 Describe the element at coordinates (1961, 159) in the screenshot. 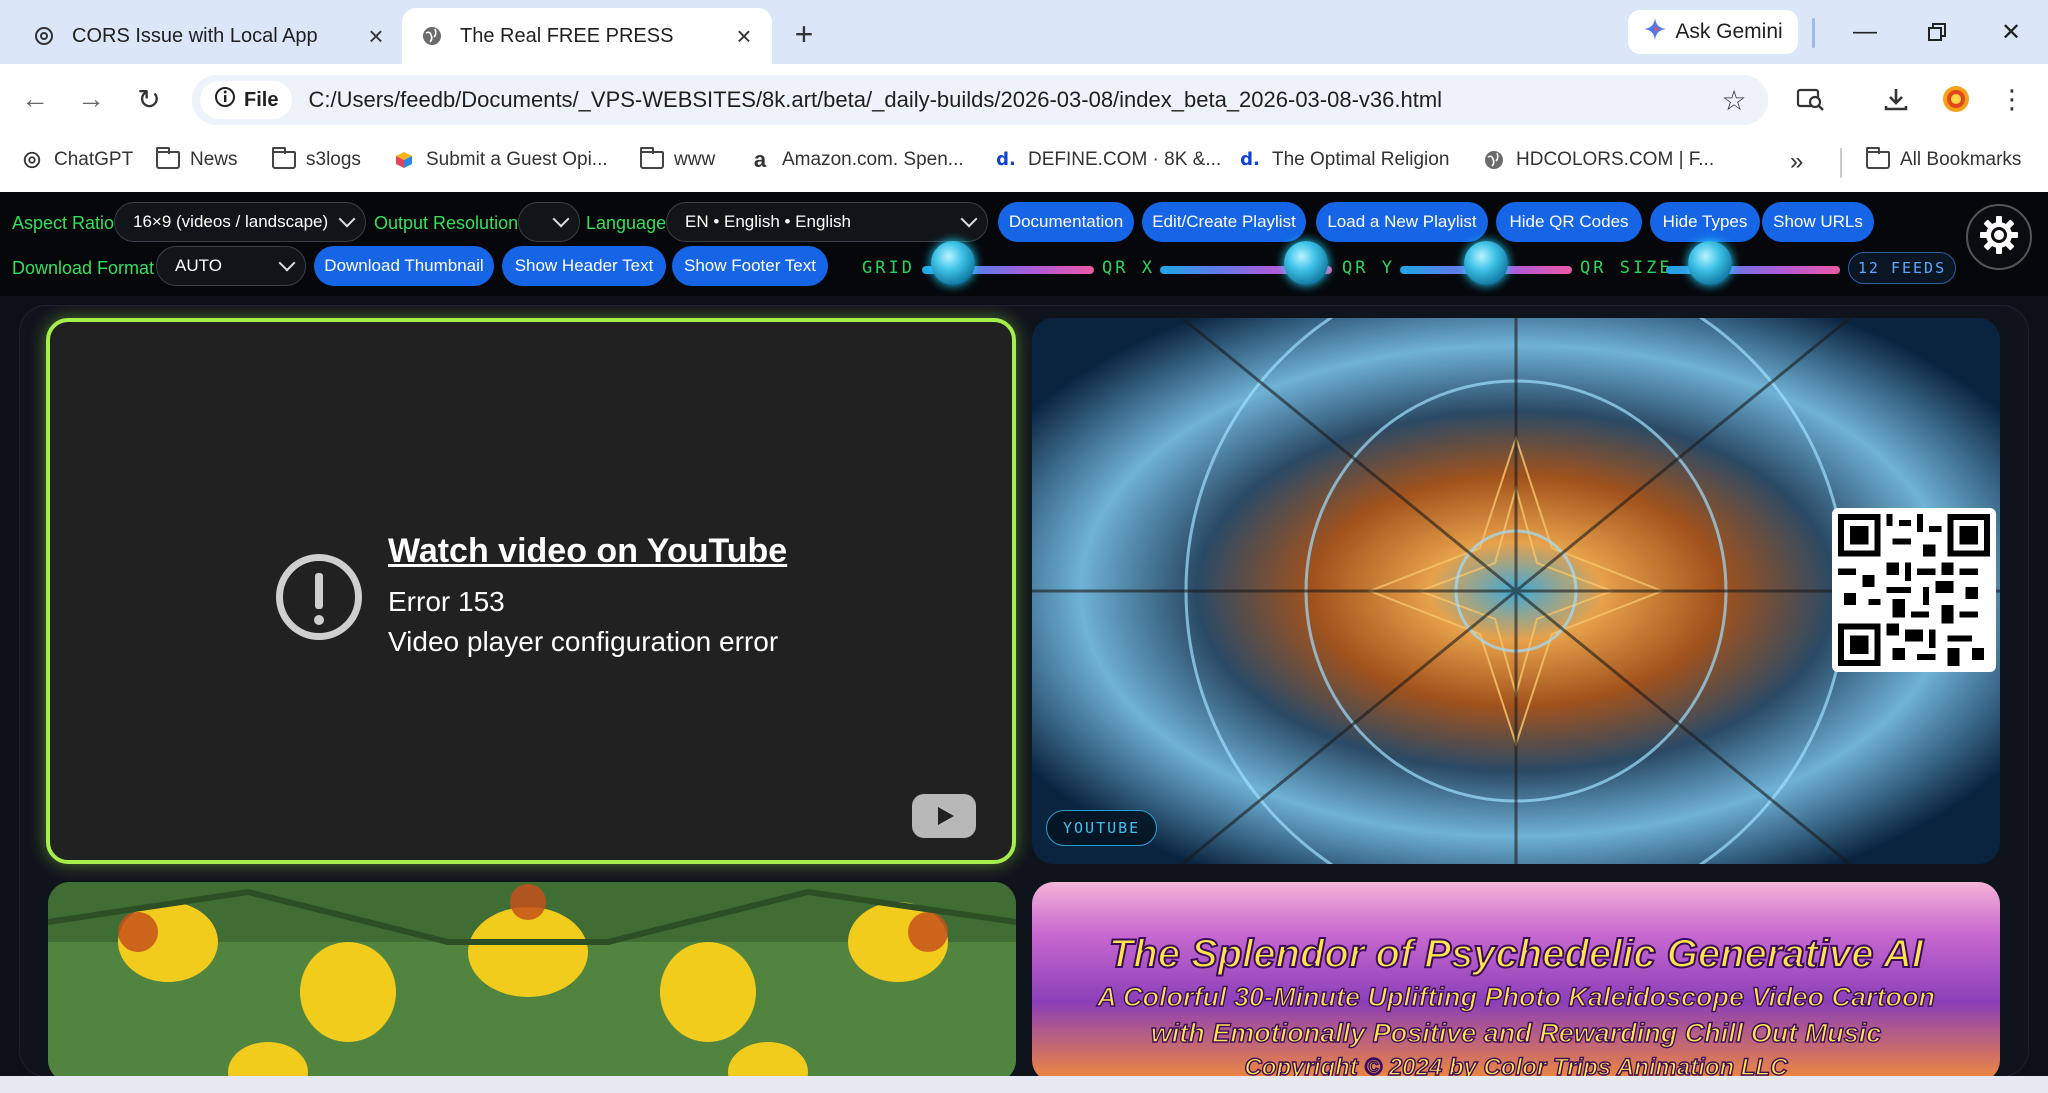

I see `bookmark-label: All Bookmarks` at that location.